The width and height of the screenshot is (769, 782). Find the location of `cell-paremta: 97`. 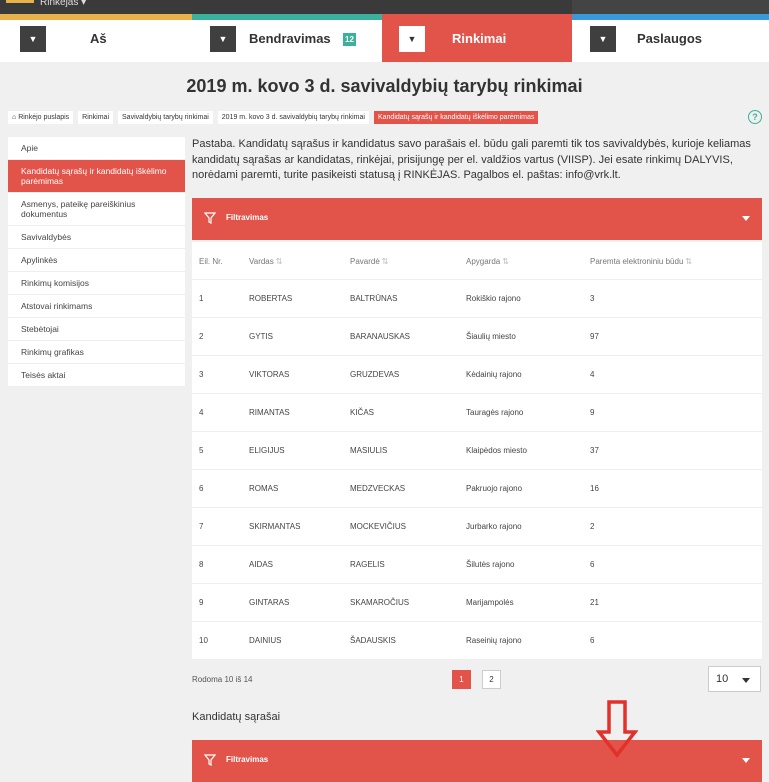

cell-paremta: 97 is located at coordinates (594, 336).